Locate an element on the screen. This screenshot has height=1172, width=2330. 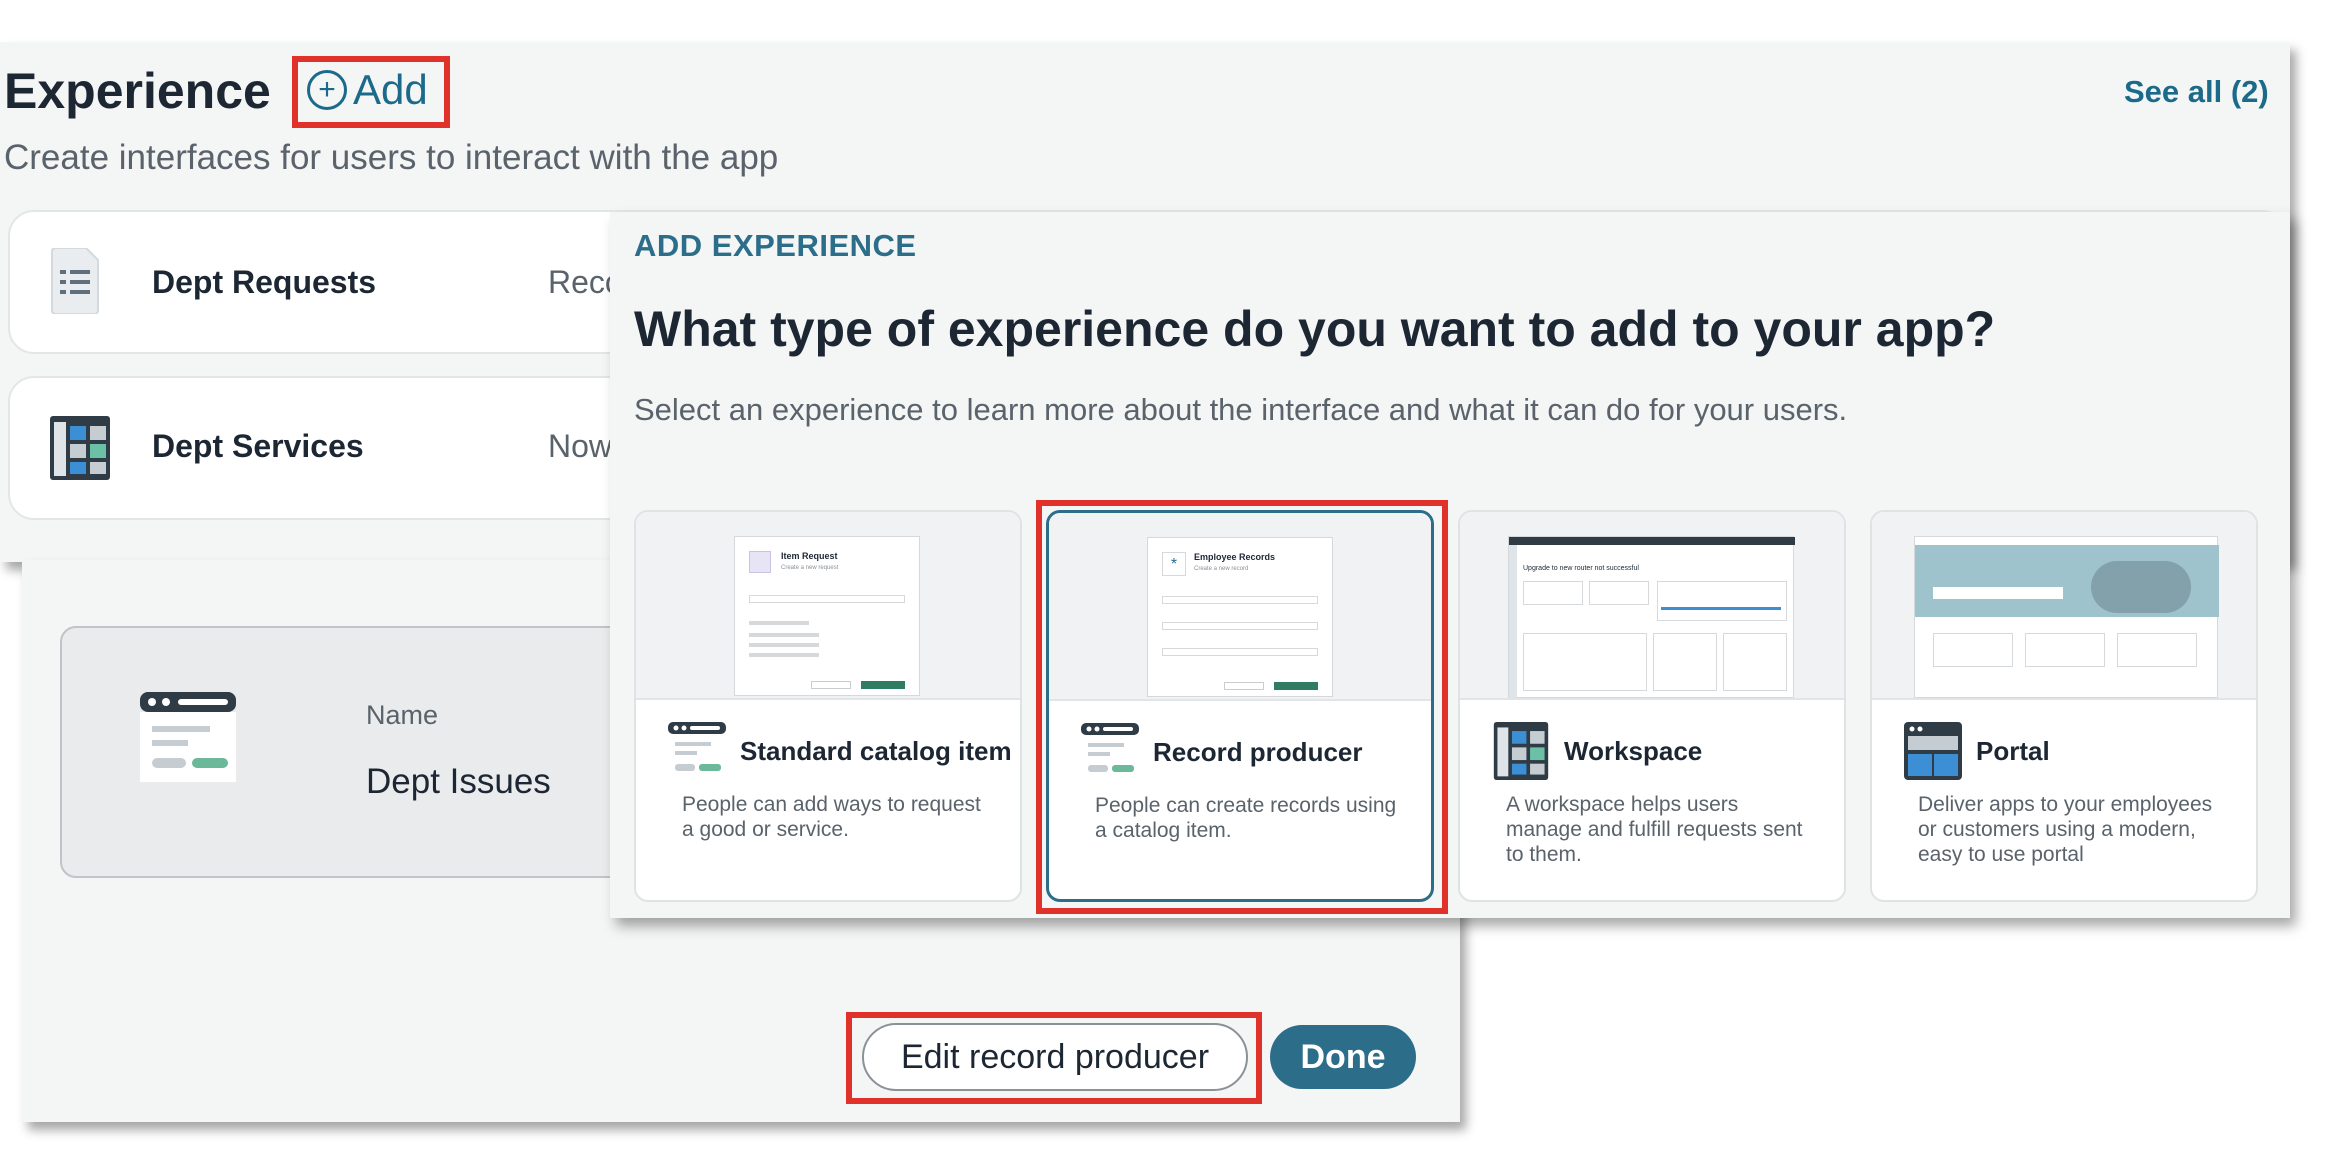
preview-topbar is located at coordinates (1652, 541).